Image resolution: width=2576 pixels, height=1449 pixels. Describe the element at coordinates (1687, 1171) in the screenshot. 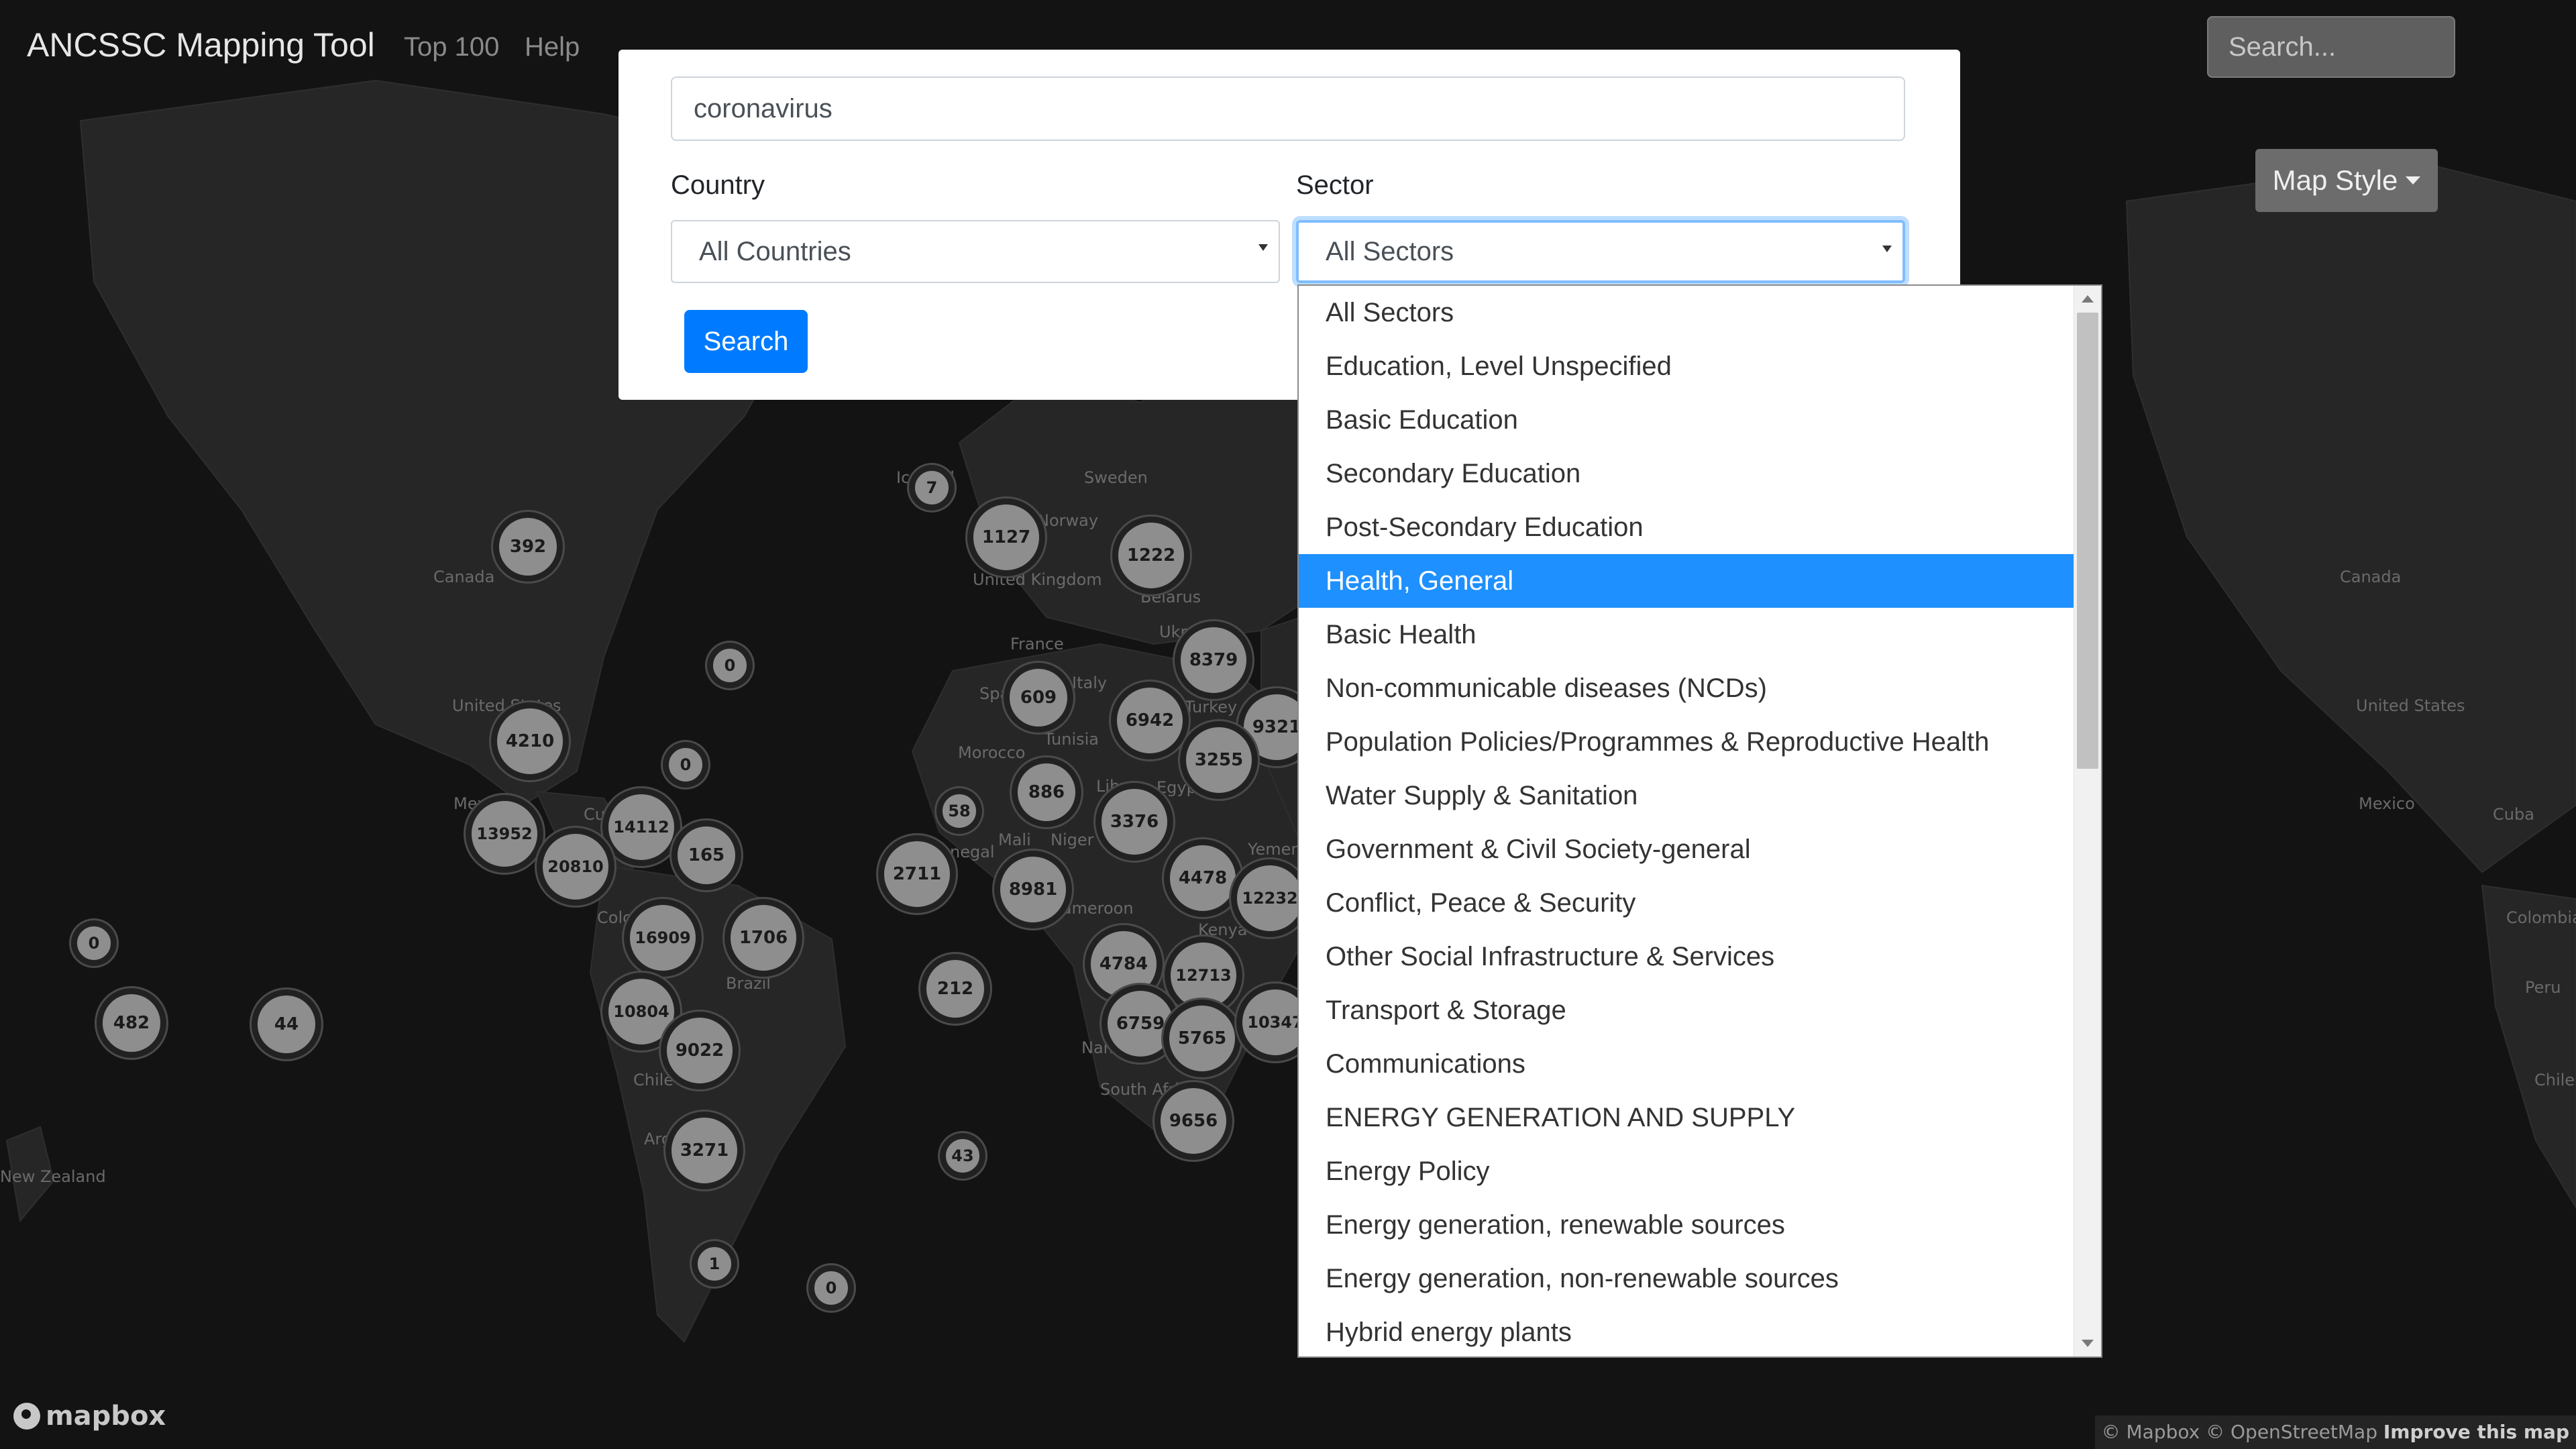

I see `sector-option: Energy Policy` at that location.